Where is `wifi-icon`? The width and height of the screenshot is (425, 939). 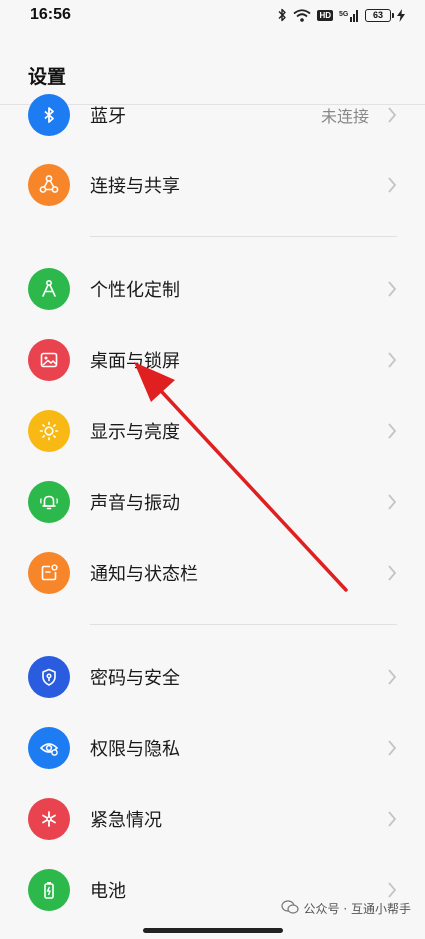
wifi-icon is located at coordinates (302, 15).